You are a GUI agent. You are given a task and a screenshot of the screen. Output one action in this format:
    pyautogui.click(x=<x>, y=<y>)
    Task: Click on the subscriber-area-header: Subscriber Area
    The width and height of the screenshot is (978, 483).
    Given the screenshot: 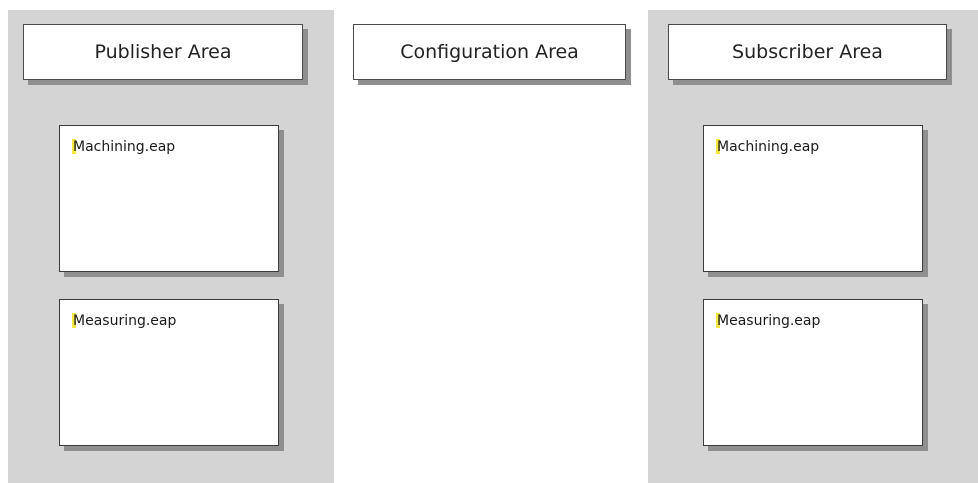 What is the action you would take?
    pyautogui.click(x=807, y=52)
    